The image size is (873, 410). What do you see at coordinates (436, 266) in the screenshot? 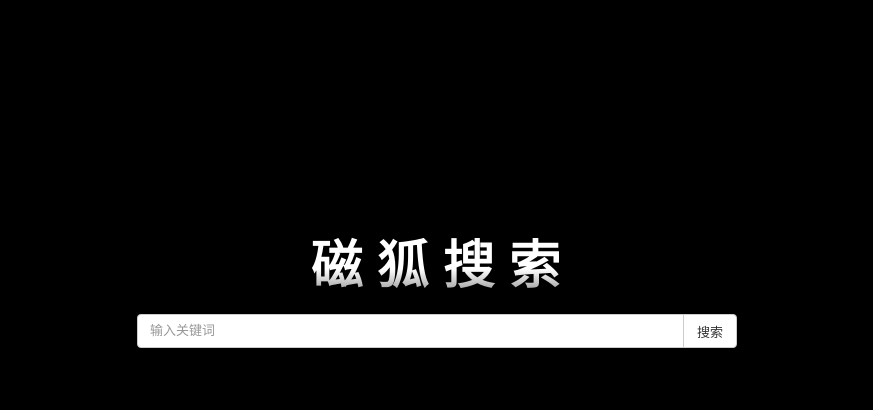
I see `site-logo: 磁狐搜索` at bounding box center [436, 266].